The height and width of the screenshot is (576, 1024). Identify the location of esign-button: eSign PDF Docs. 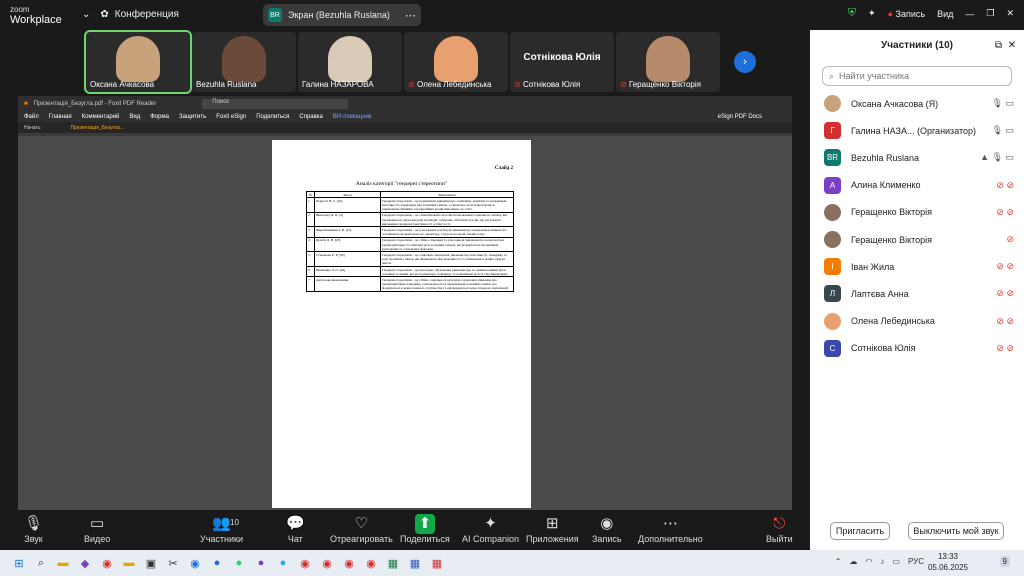
(740, 117).